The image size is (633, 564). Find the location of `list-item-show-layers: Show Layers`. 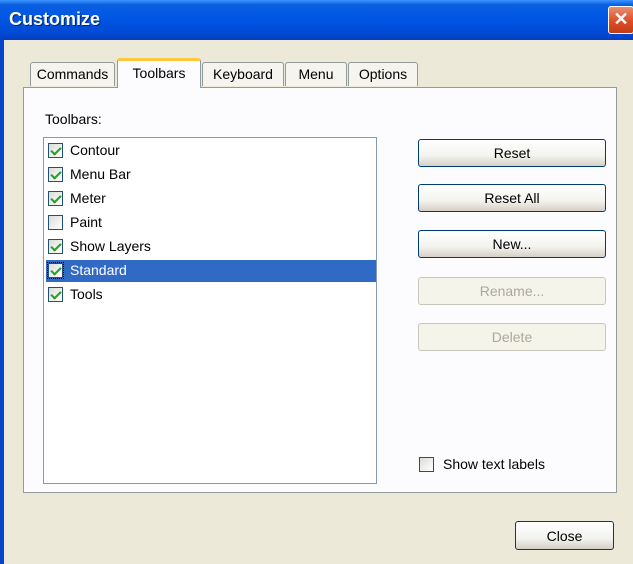

list-item-show-layers: Show Layers is located at coordinates (211, 247).